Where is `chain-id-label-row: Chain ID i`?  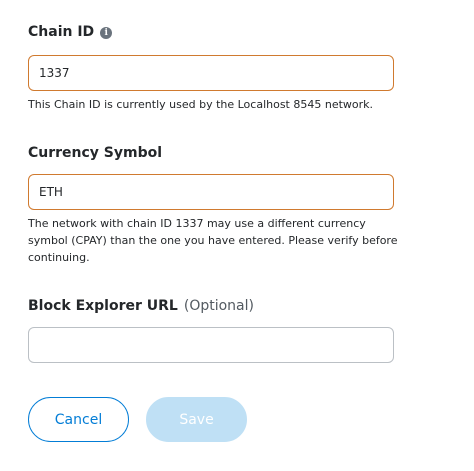
chain-id-label-row: Chain ID i is located at coordinates (70, 32).